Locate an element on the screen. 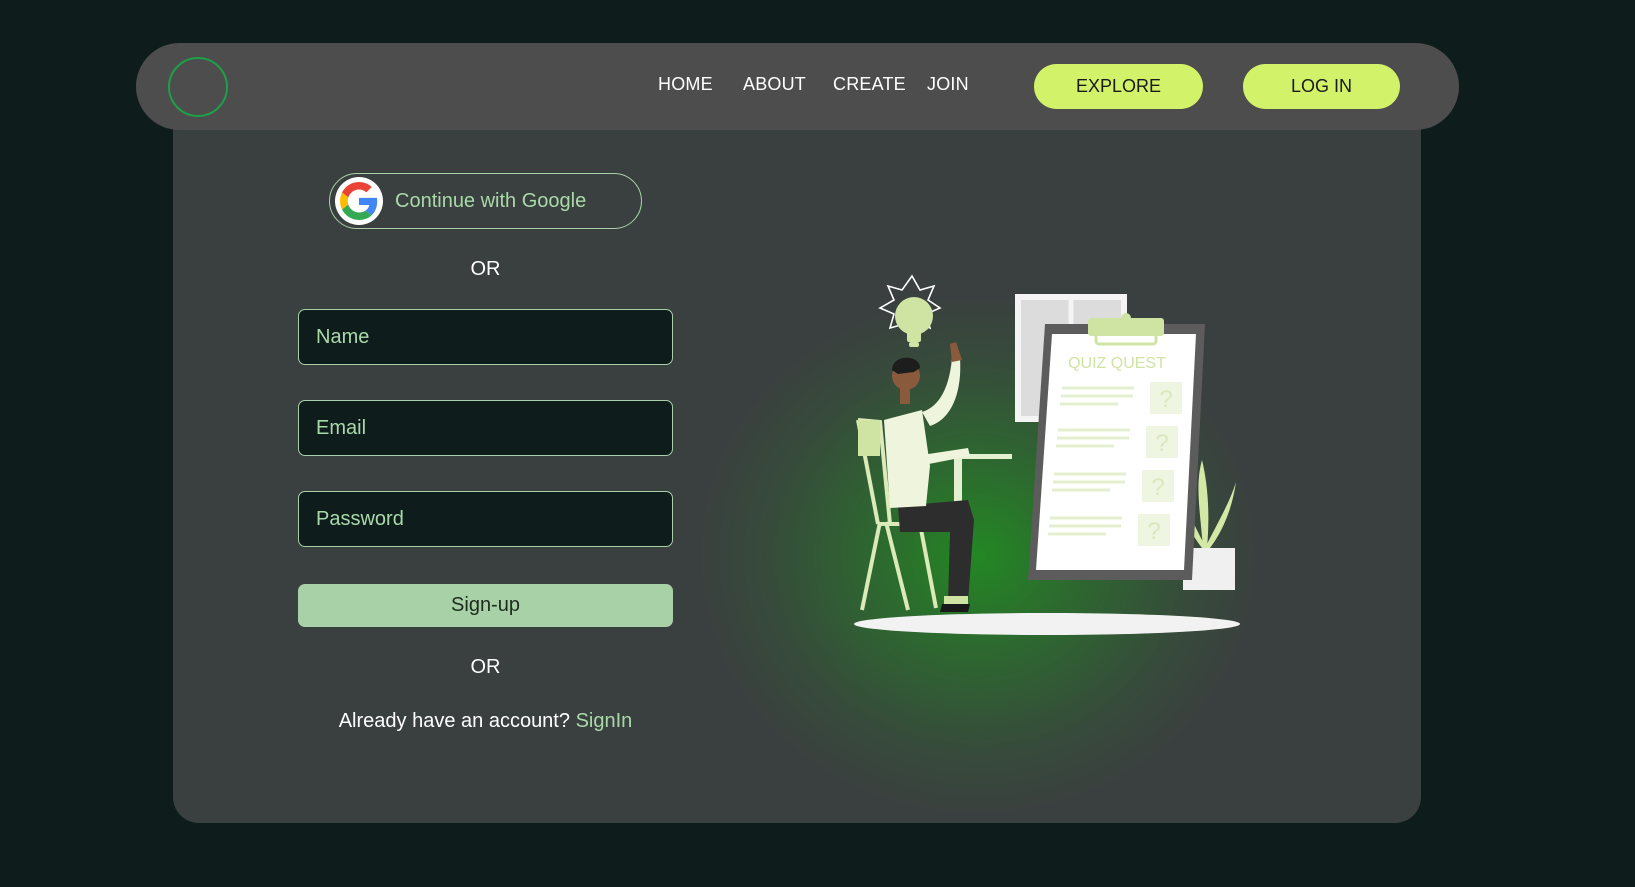 The width and height of the screenshot is (1635, 887). clipboard-title: QUIZ QUEST is located at coordinates (1117, 363).